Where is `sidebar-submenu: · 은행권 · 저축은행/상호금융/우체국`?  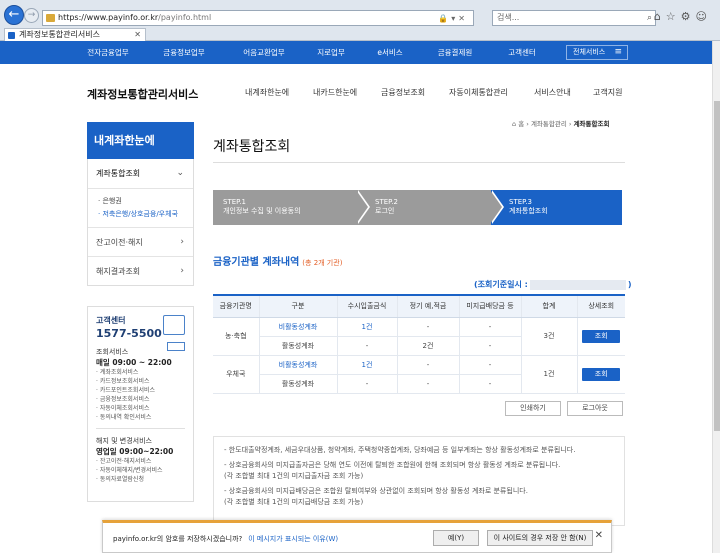 sidebar-submenu: · 은행권 · 저축은행/상호금융/우체국 is located at coordinates (140, 207).